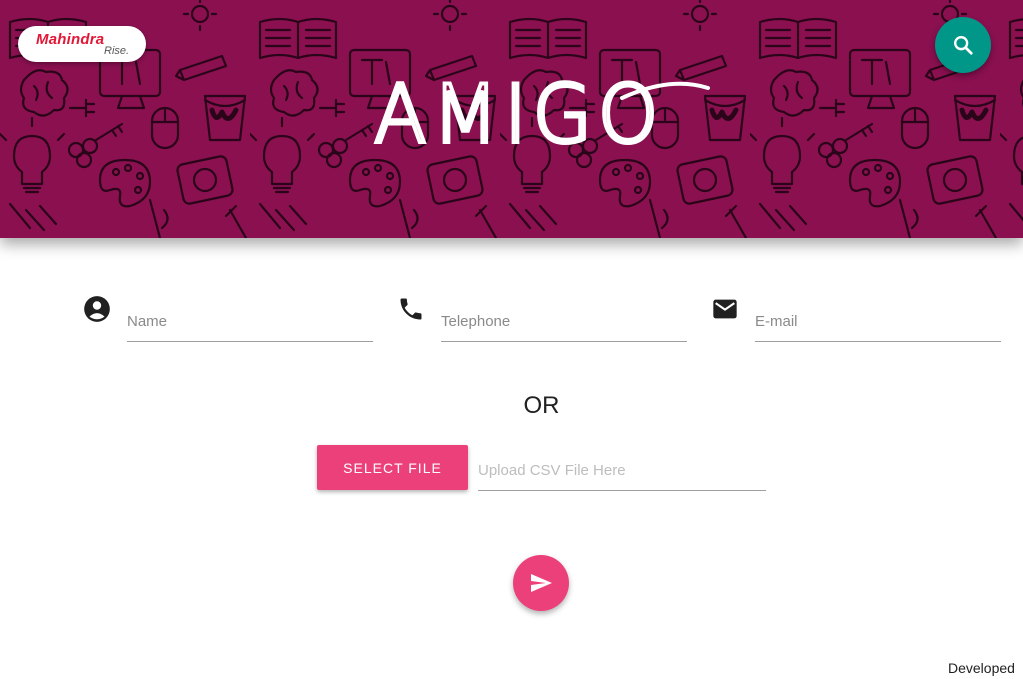 The width and height of the screenshot is (1023, 679). I want to click on telephone-input, so click(564, 321).